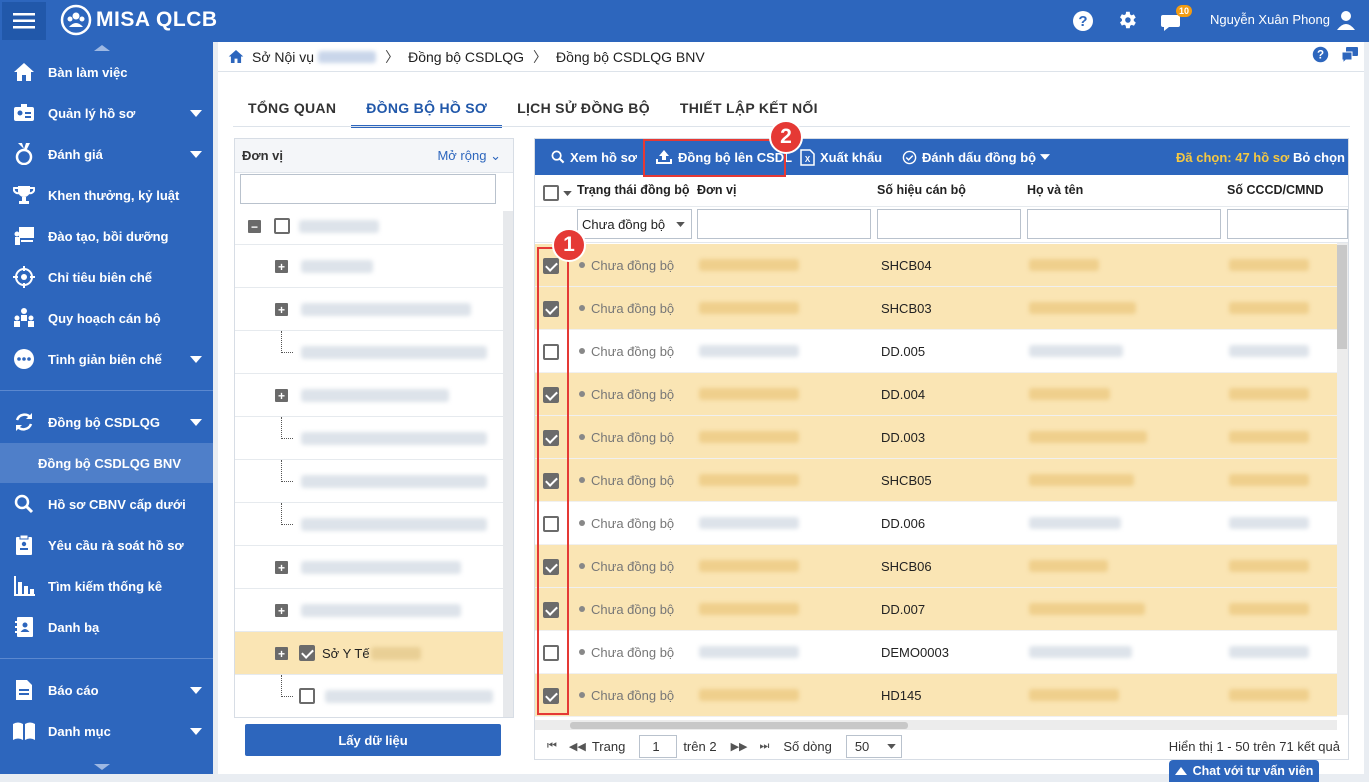 This screenshot has width=1369, height=782. I want to click on mark-synced-button: Đánh dấu đồng bộ, so click(978, 157).